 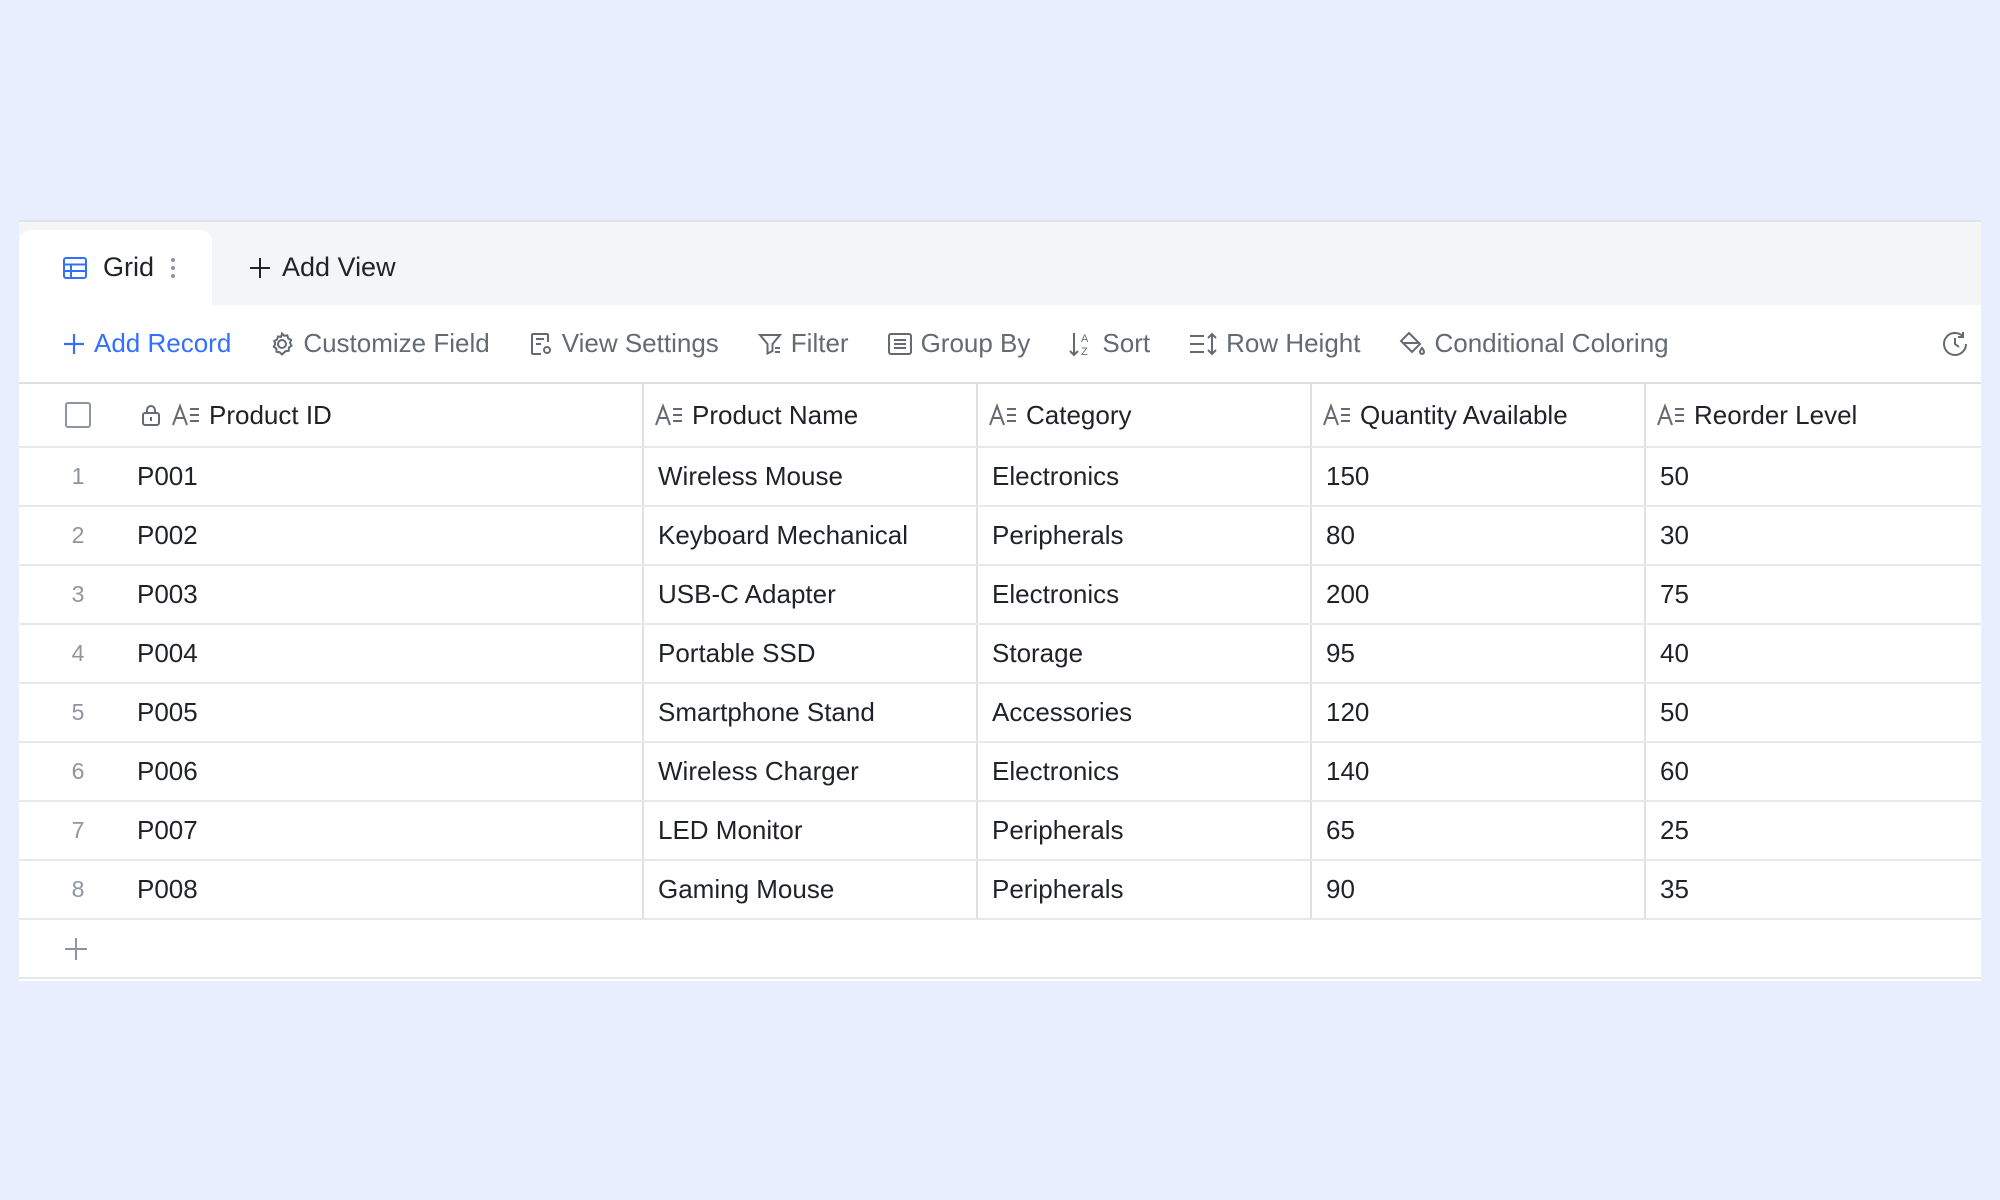 I want to click on cell-reorder-level: 30, so click(x=1813, y=535).